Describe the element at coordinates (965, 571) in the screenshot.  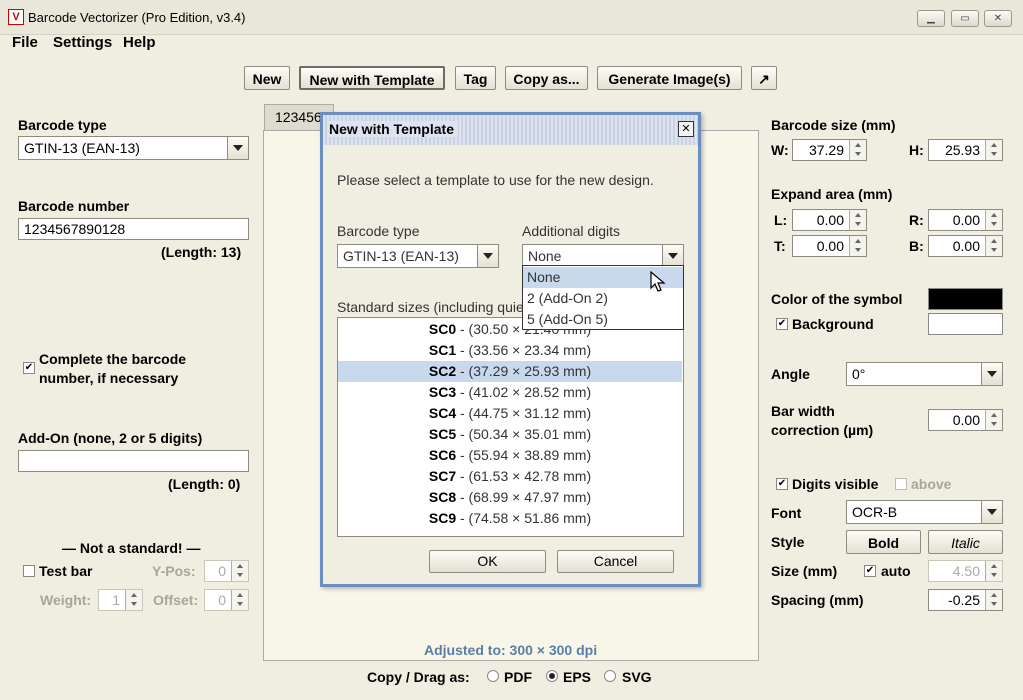
I see `font-size-spinner: 4.50` at that location.